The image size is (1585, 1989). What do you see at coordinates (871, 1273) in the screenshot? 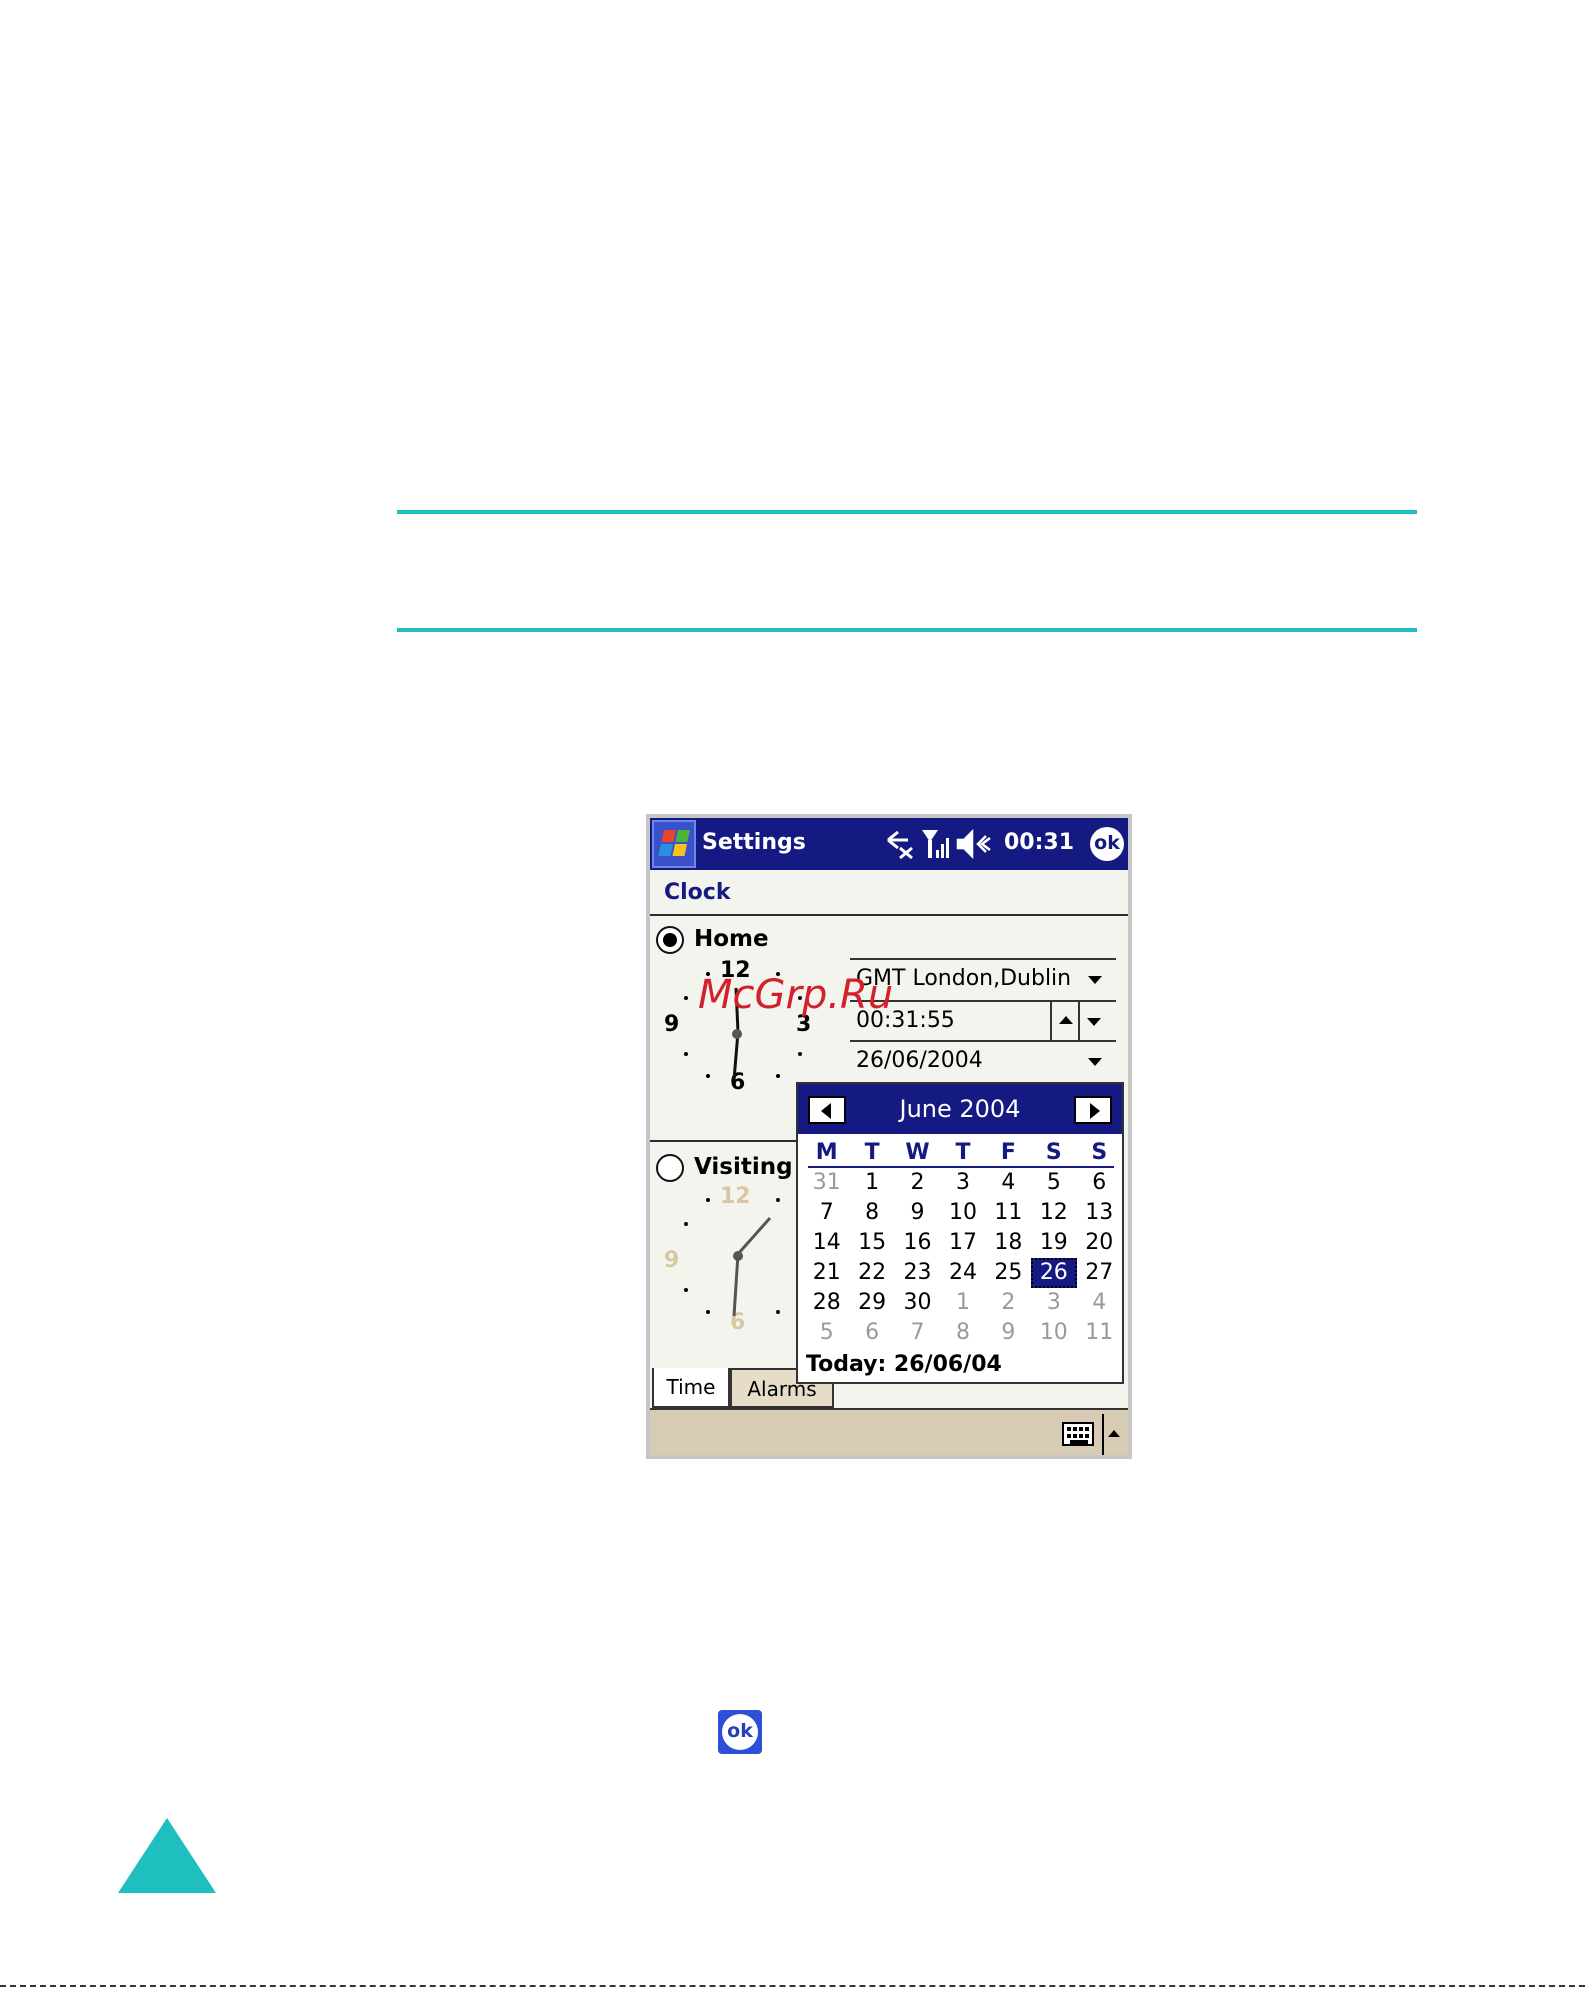
I see `calendar-day: 22` at bounding box center [871, 1273].